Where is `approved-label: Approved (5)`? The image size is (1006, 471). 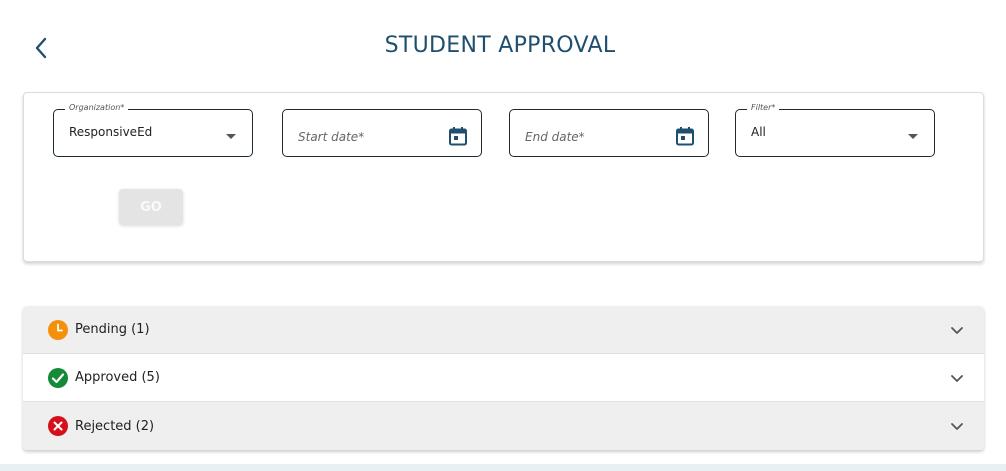
approved-label: Approved (5) is located at coordinates (117, 377).